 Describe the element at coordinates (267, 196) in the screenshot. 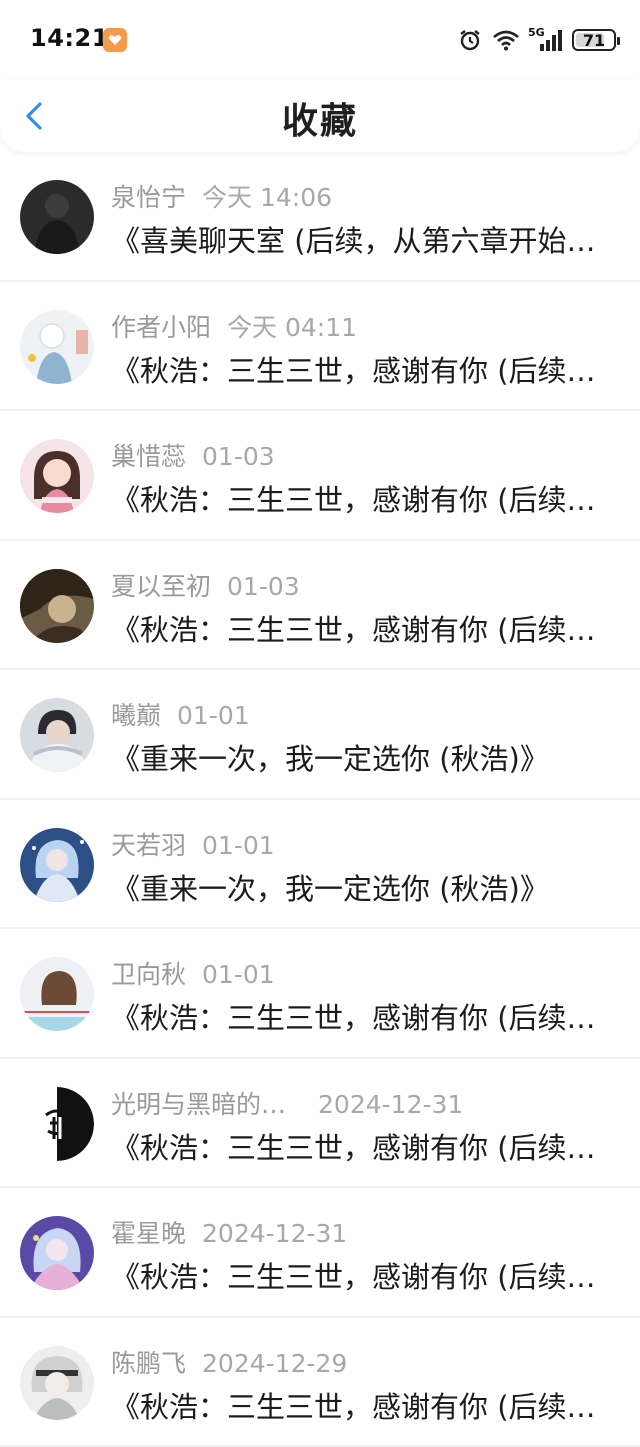

I see `timestamp: 今天 14:06` at that location.